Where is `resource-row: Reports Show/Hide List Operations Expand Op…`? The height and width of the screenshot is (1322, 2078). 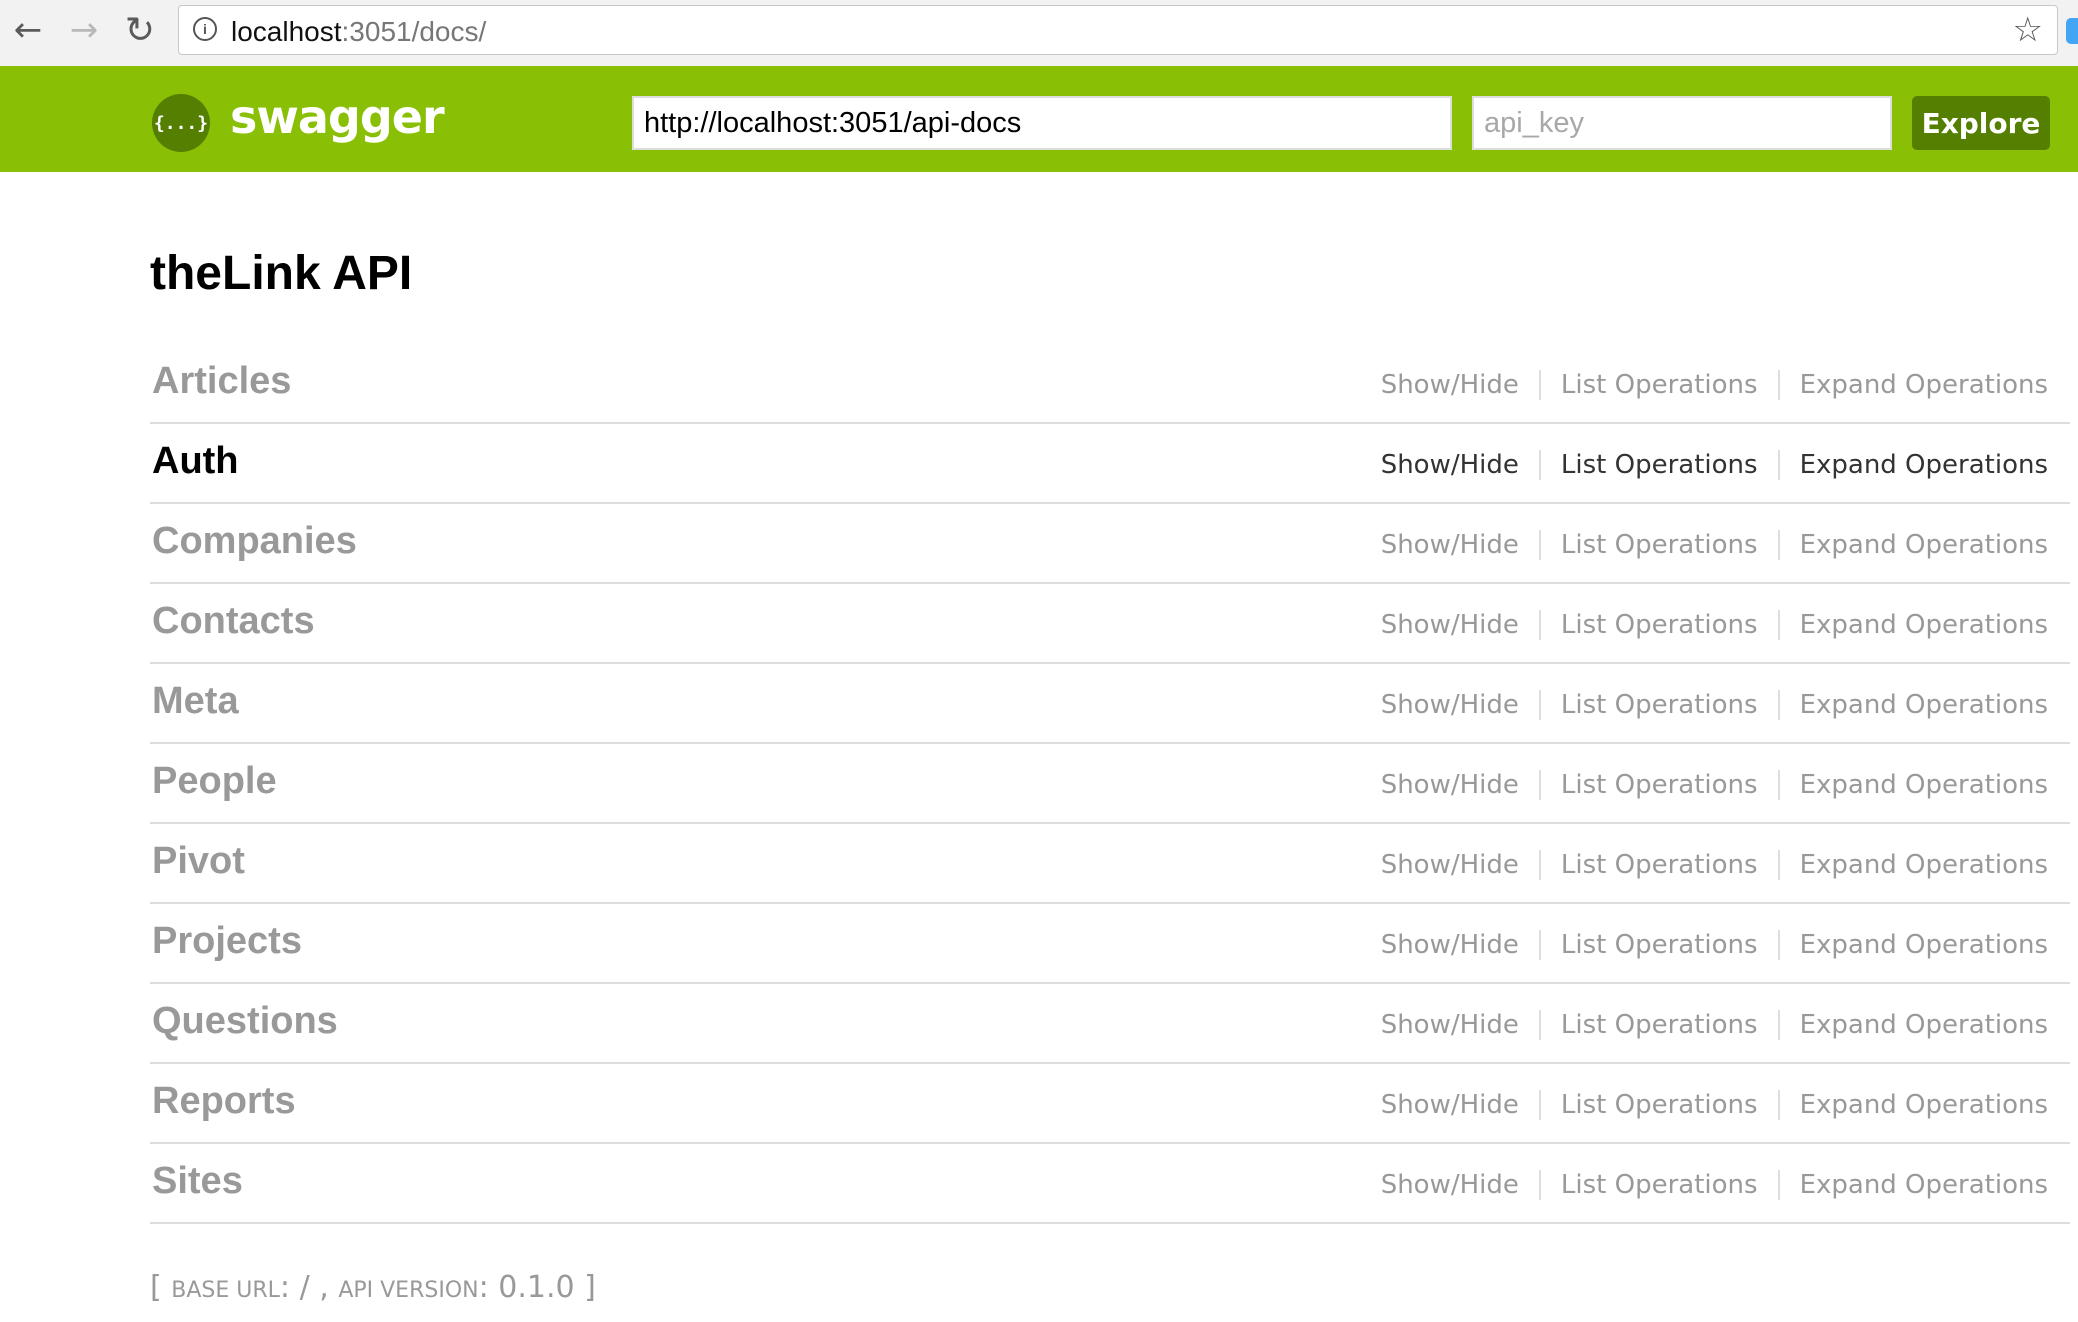
resource-row: Reports Show/Hide List Operations Expand Op… is located at coordinates (1110, 1104).